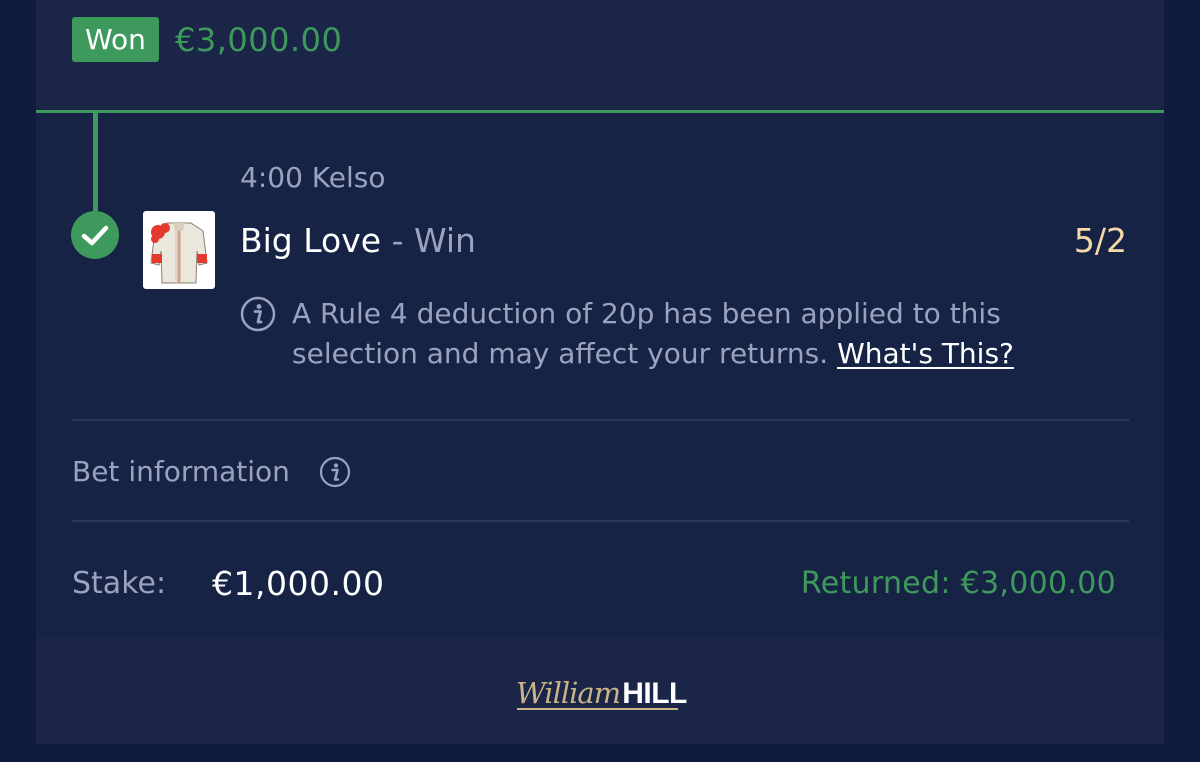 Image resolution: width=1200 pixels, height=762 pixels. I want to click on leg-connector-line, so click(95, 164).